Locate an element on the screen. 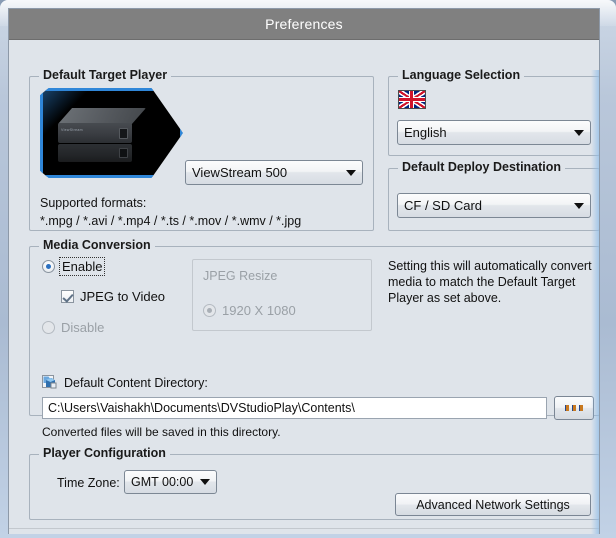  radio-enable-conversion: Enable is located at coordinates (74, 266).